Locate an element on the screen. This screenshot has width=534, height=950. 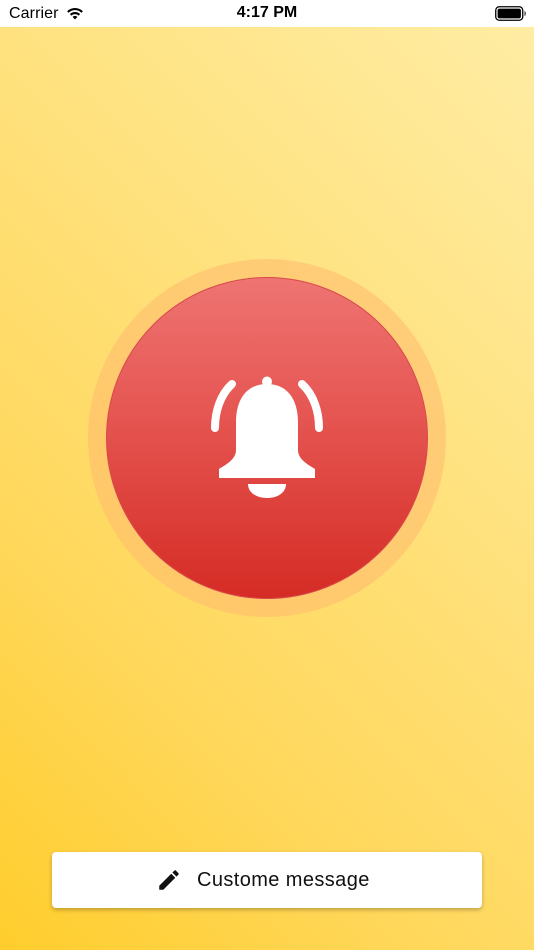
pencil-icon is located at coordinates (169, 880).